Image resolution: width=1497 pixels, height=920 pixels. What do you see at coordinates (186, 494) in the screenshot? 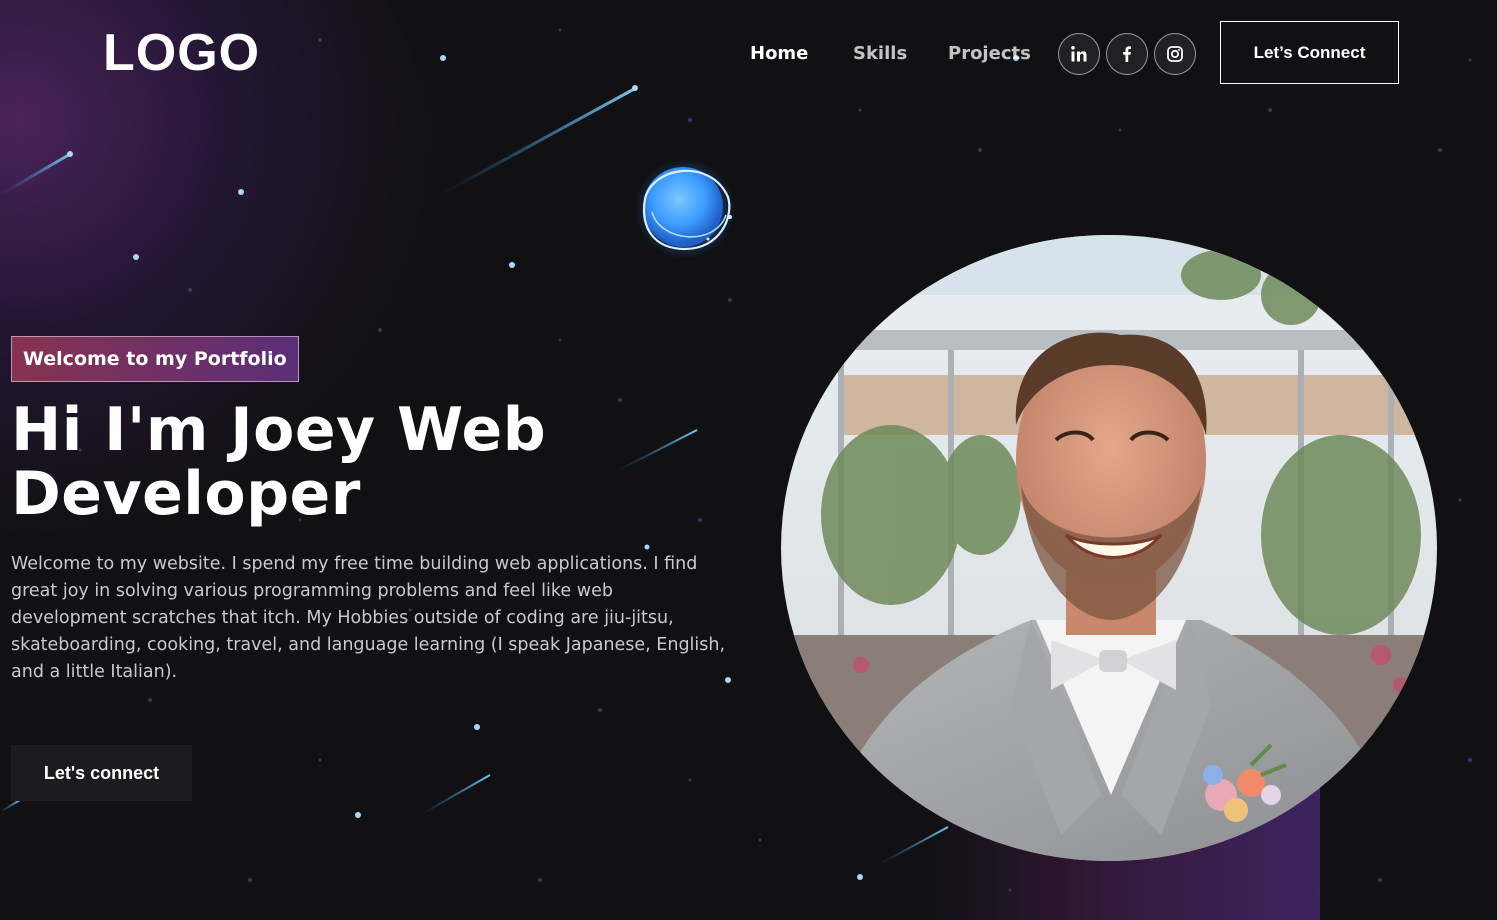
I see `headline-line-2: Developer` at bounding box center [186, 494].